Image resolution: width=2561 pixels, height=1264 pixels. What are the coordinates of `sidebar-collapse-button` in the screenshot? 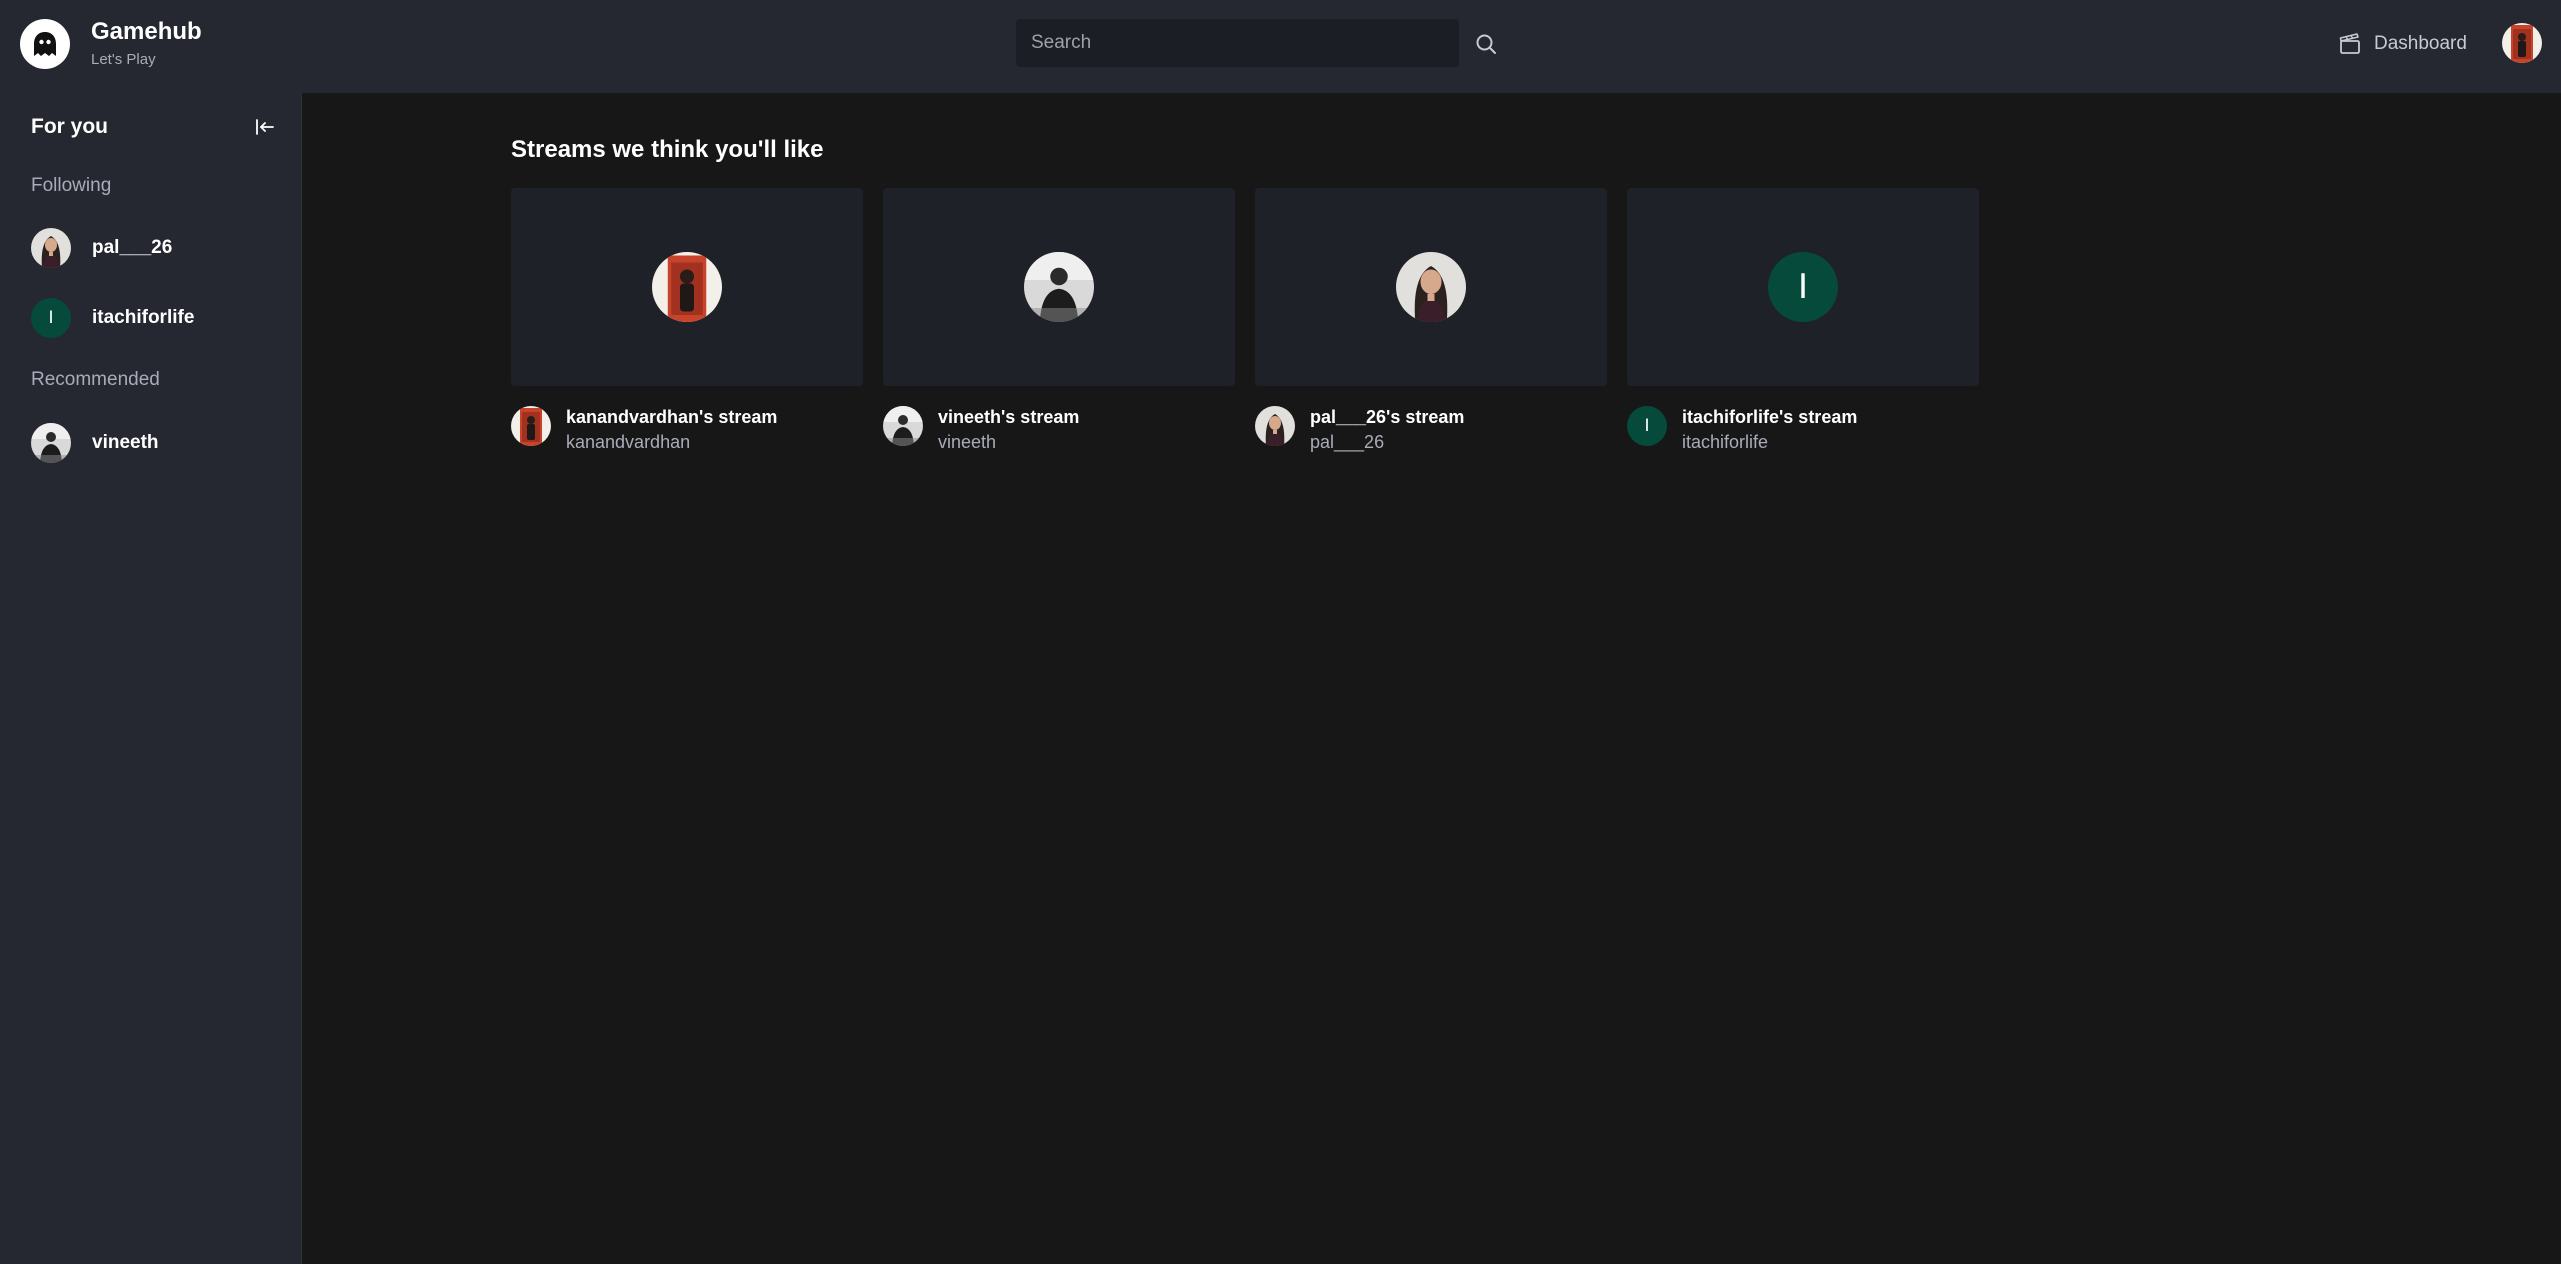 It's located at (265, 127).